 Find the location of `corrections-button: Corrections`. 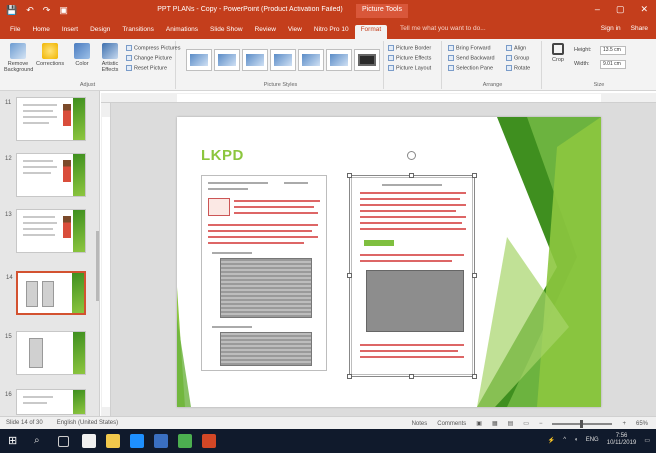

corrections-button: Corrections is located at coordinates (50, 55).